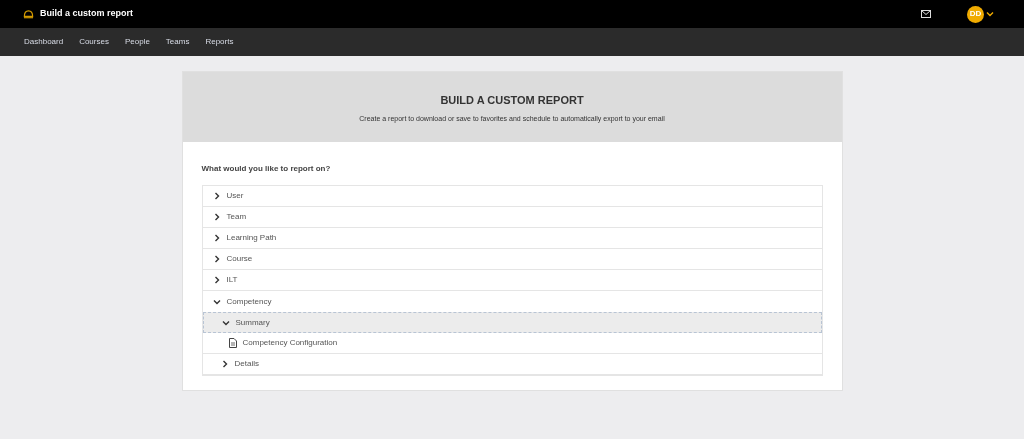 This screenshot has width=1024, height=439. I want to click on tree-item: Competency Configuration, so click(512, 343).